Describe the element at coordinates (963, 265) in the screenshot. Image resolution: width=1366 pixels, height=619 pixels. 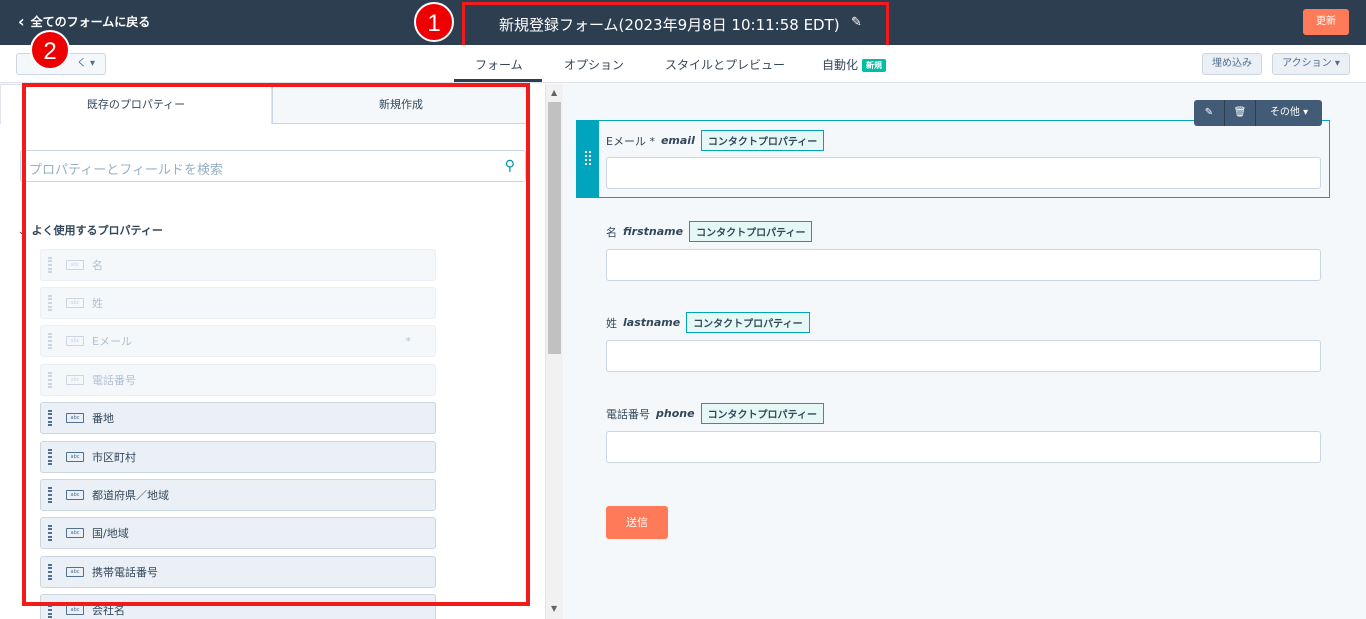
I see `firstname-input` at that location.